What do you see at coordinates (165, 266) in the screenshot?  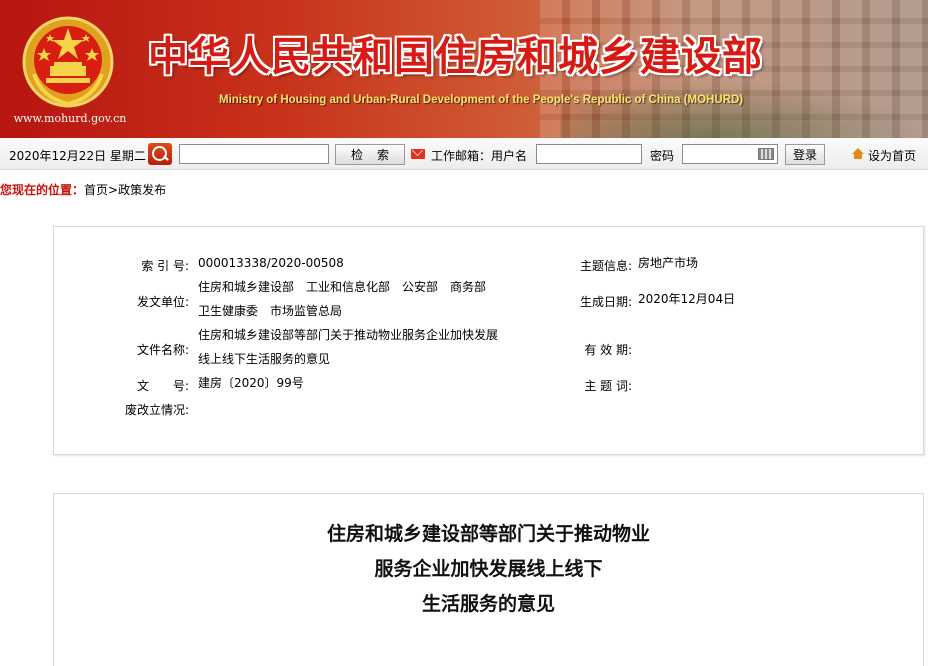 I see `index-label: 索 引 号:` at bounding box center [165, 266].